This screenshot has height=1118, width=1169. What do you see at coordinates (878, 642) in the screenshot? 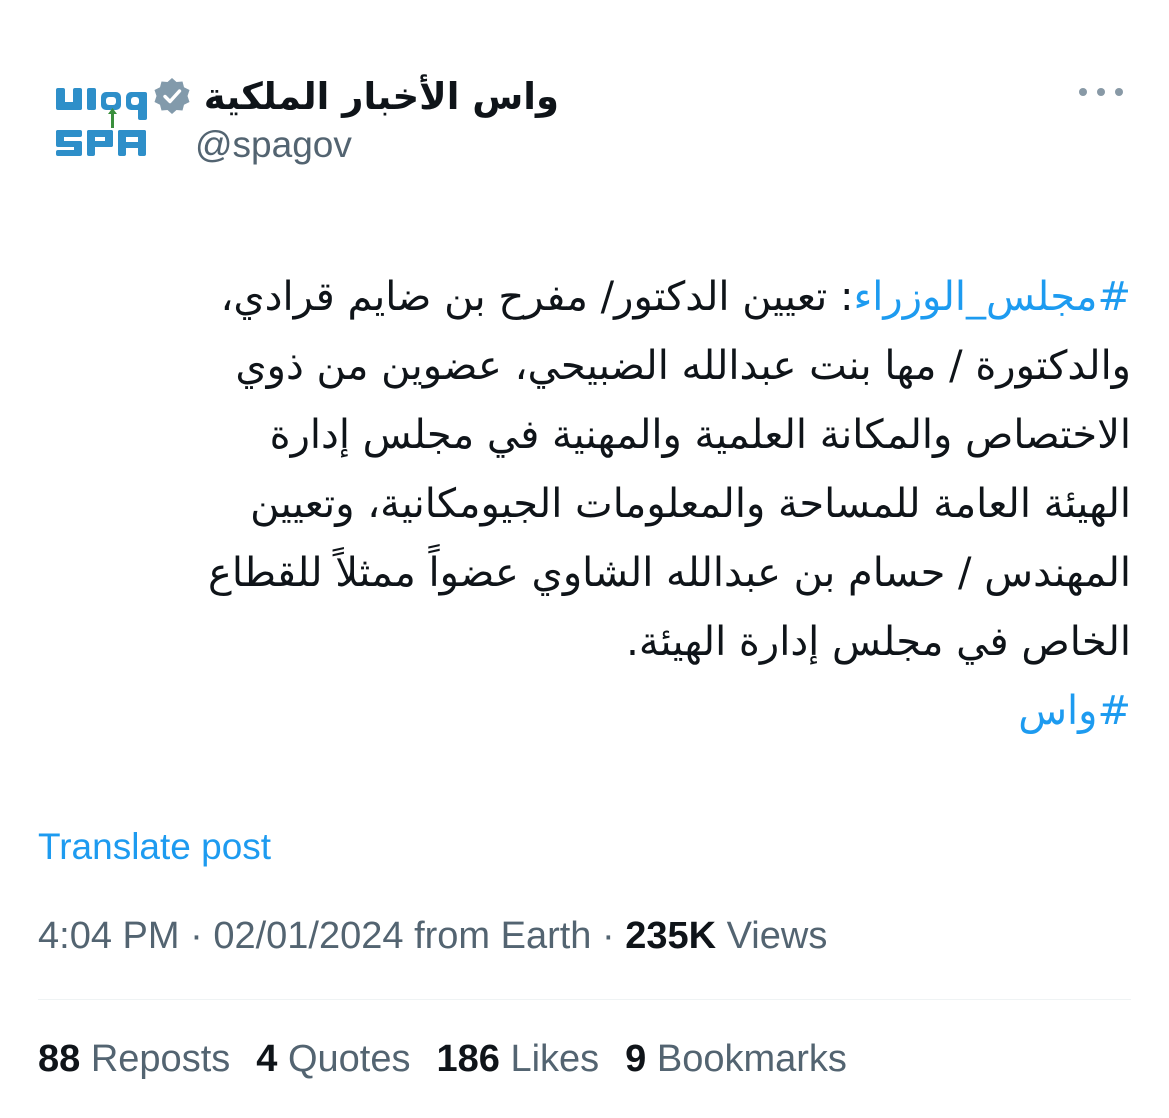
I see `post-line: الخاص في مجلس إدارة الهيئة.` at bounding box center [878, 642].